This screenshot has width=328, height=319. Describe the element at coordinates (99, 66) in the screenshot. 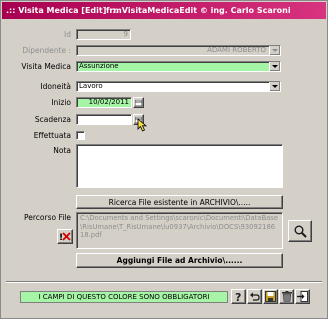

I see `visita-medica-value: Assunzione` at that location.